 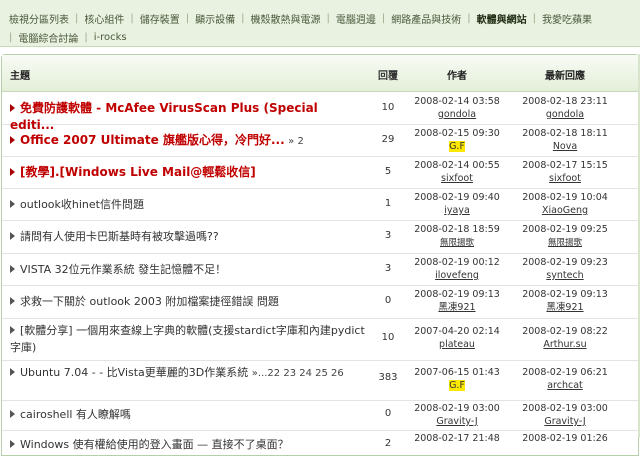 I want to click on last-reply-cell: 2008-02-19 08:22 Arthur.su, so click(x=565, y=338).